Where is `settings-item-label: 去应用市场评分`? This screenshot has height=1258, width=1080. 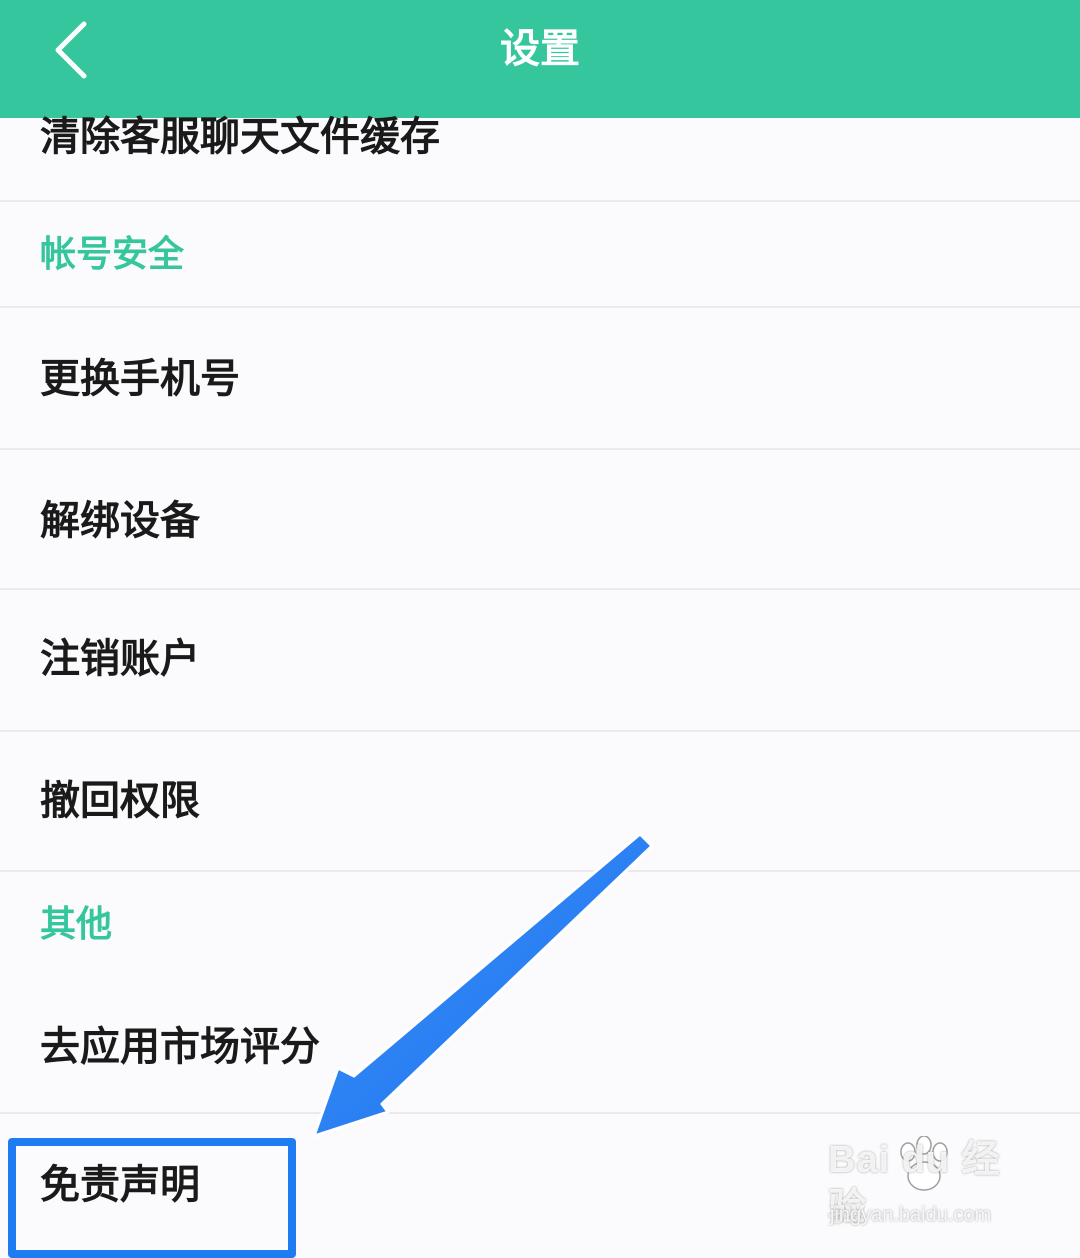 settings-item-label: 去应用市场评分 is located at coordinates (180, 1047).